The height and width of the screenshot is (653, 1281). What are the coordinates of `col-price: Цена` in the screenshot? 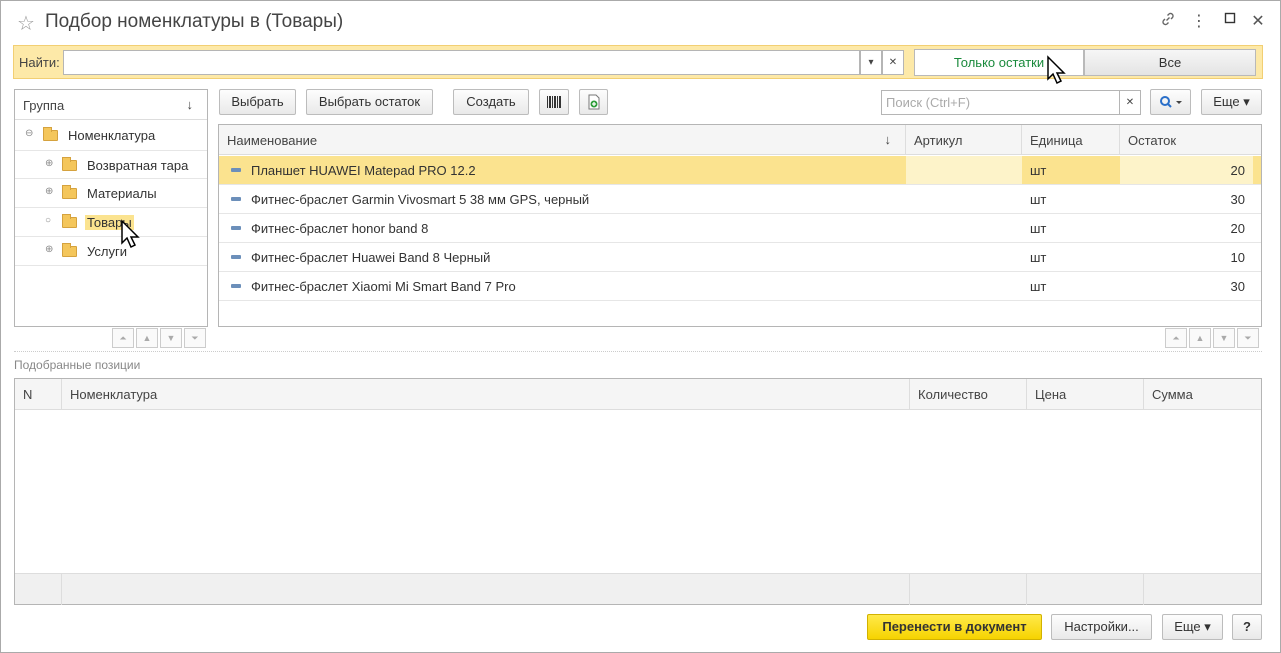 It's located at (1085, 394).